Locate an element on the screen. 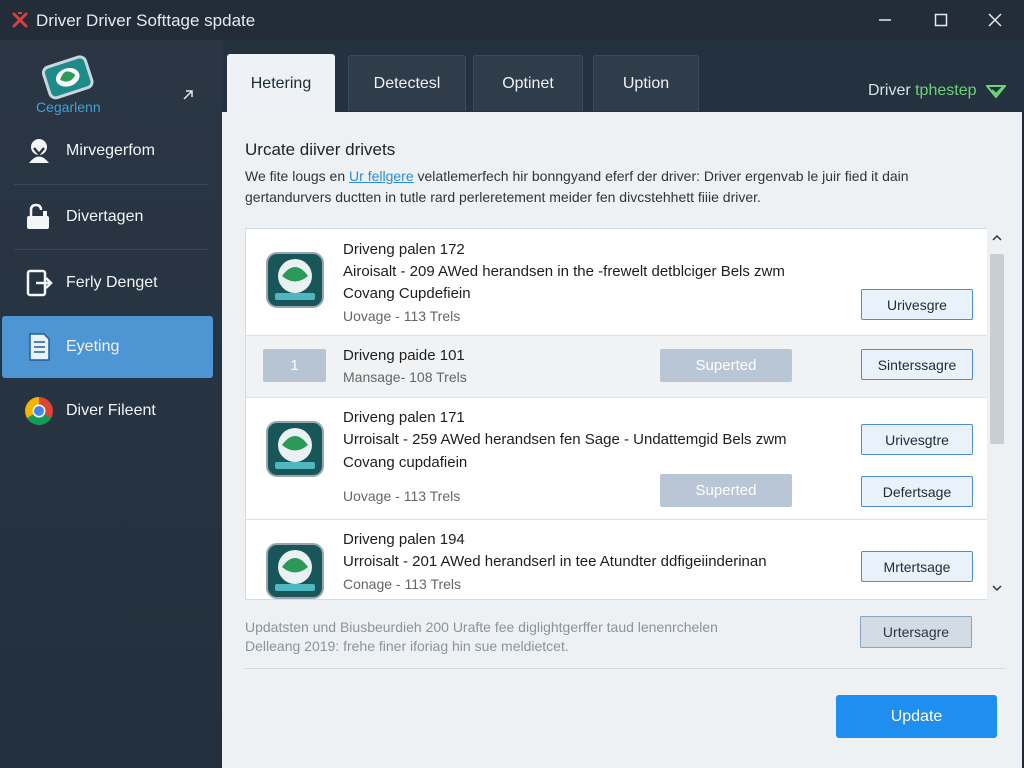  description-link: Ur fellgere is located at coordinates (381, 176).